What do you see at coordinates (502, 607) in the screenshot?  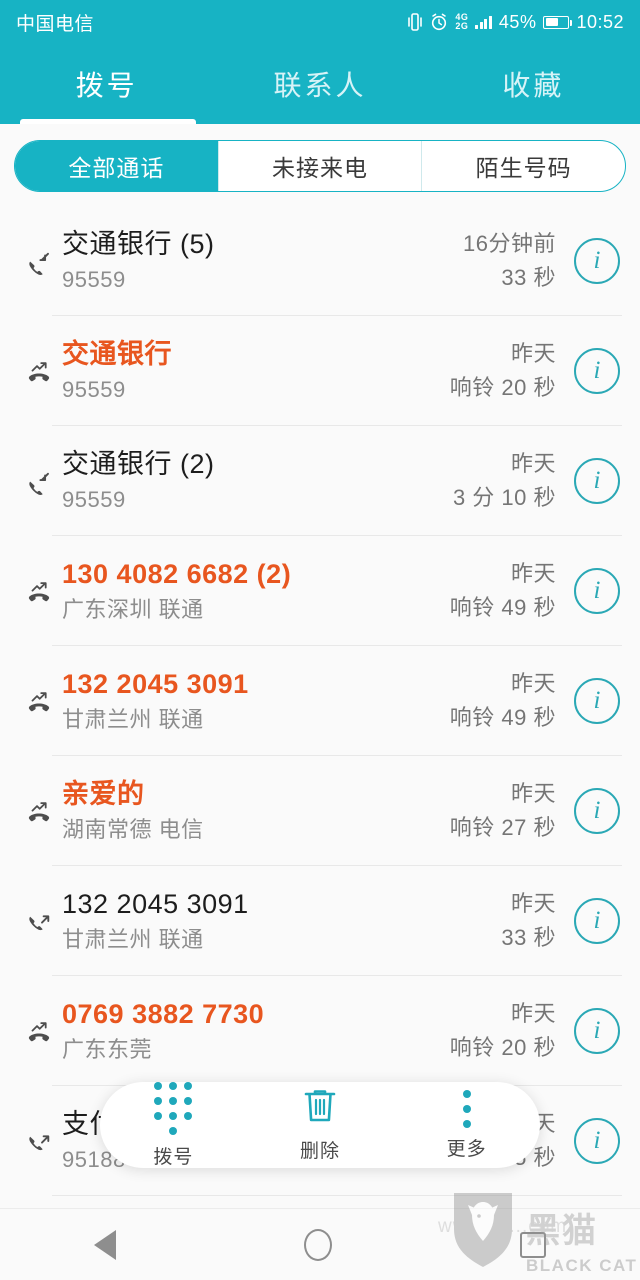 I see `call-row-duration: 响铃 49 秒` at bounding box center [502, 607].